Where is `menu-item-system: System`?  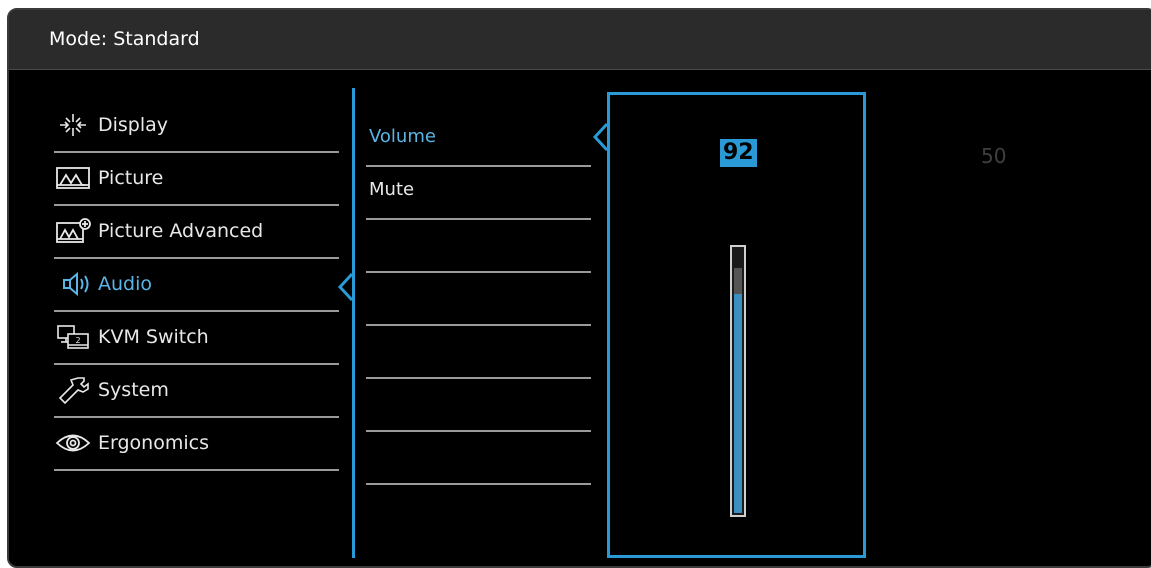 menu-item-system: System is located at coordinates (196, 391).